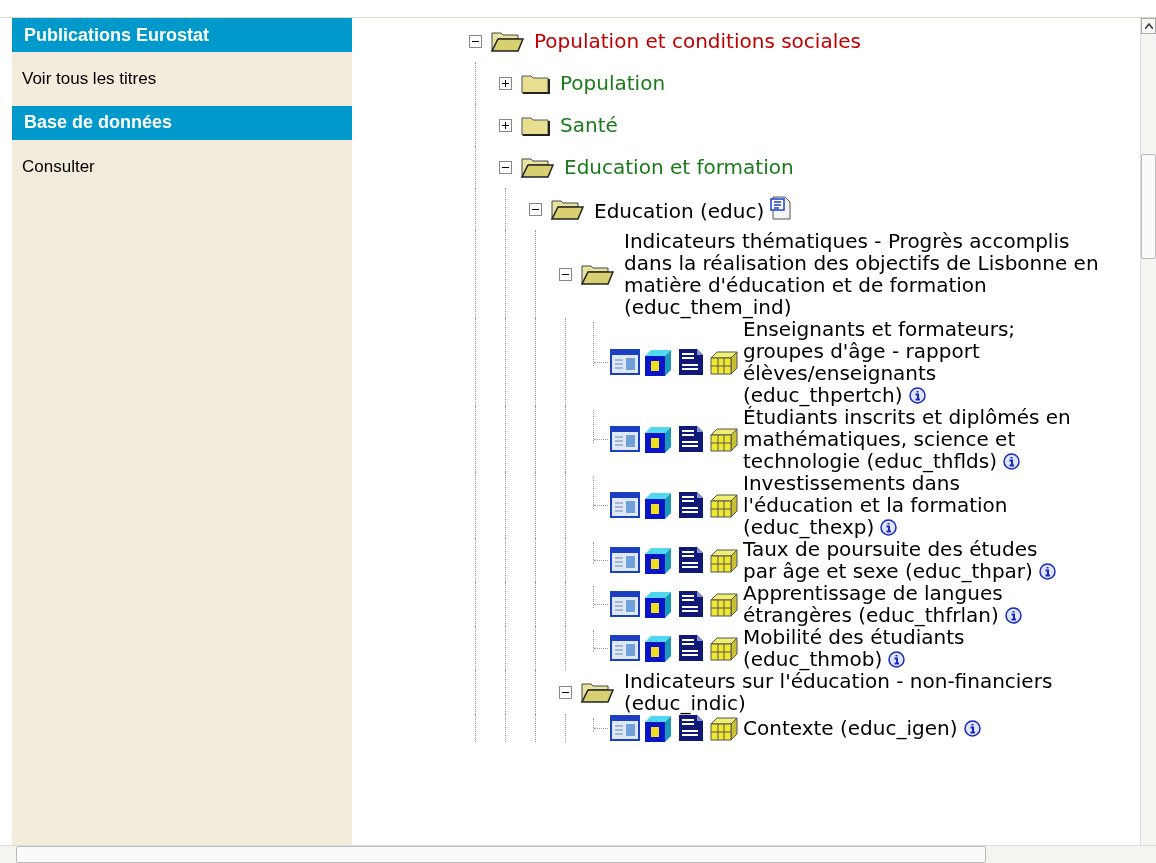 Image resolution: width=1156 pixels, height=863 pixels. Describe the element at coordinates (908, 439) in the screenshot. I see `dataset-title: Étudiants inscrits et diplômés en mathématiques, science et technologie (educ_thflds)` at that location.